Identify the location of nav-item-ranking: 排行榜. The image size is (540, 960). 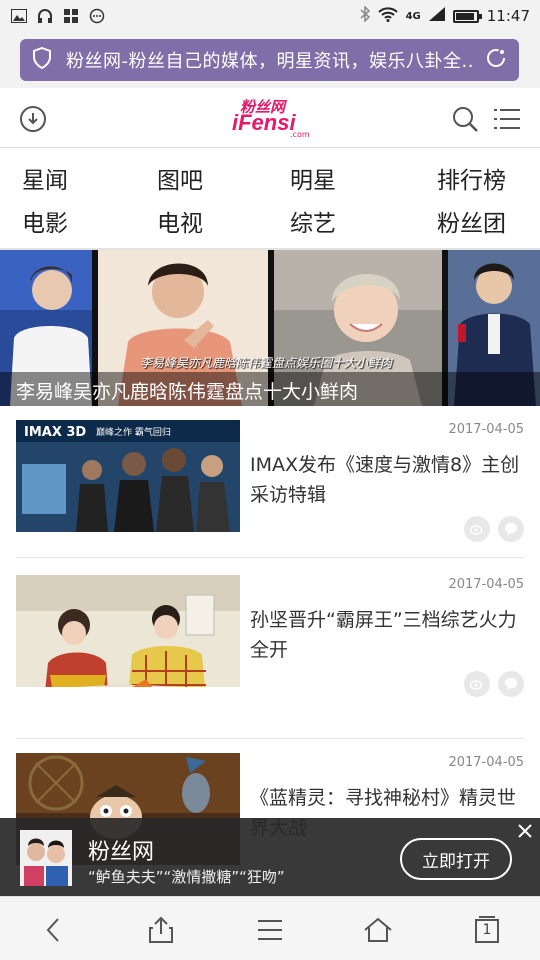
(471, 178).